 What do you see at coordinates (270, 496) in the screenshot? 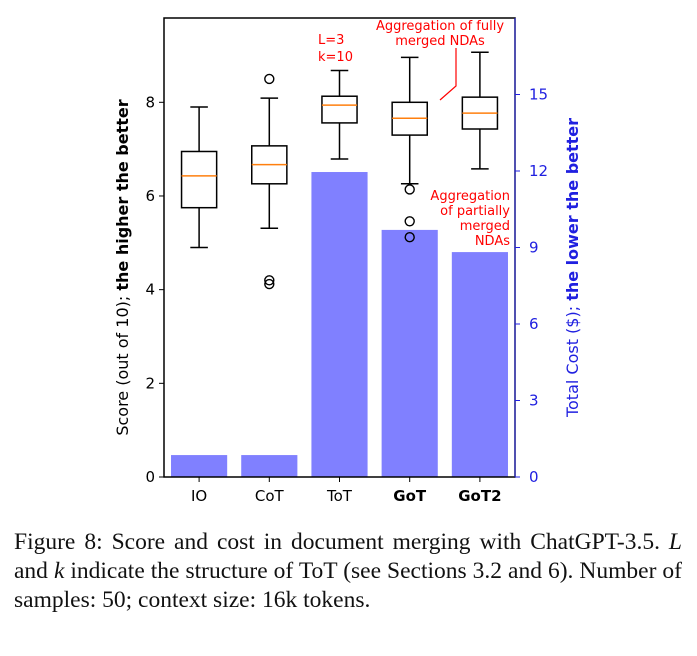
I see `x-tick-label-cot: CoT` at bounding box center [270, 496].